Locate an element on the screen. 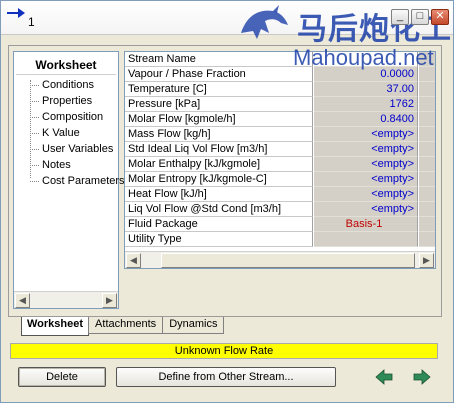 Image resolution: width=454 pixels, height=403 pixels. row-label: Heat Flow [kJ/h] is located at coordinates (219, 194).